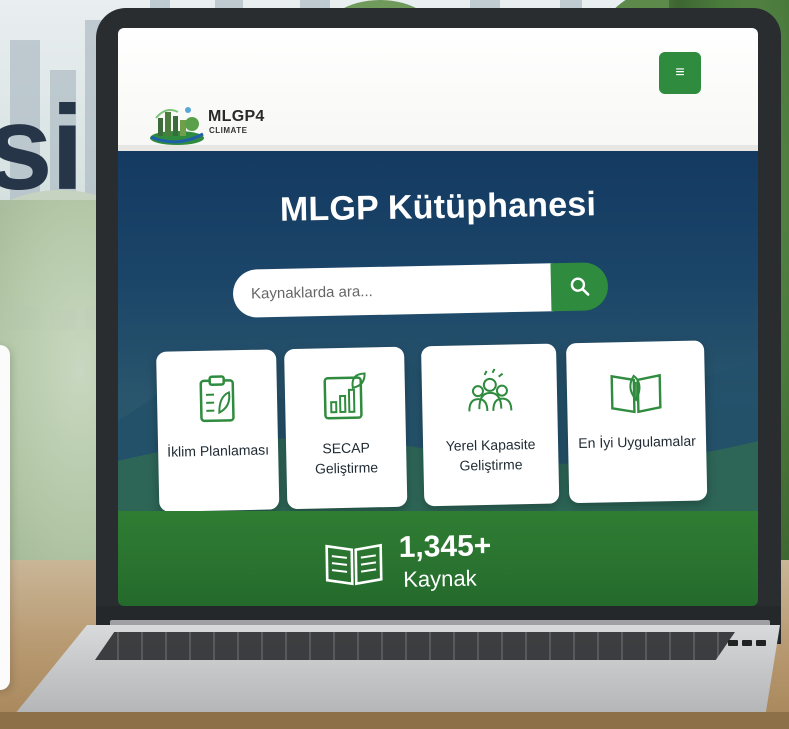 This screenshot has height=729, width=789. I want to click on background-card, so click(5, 517).